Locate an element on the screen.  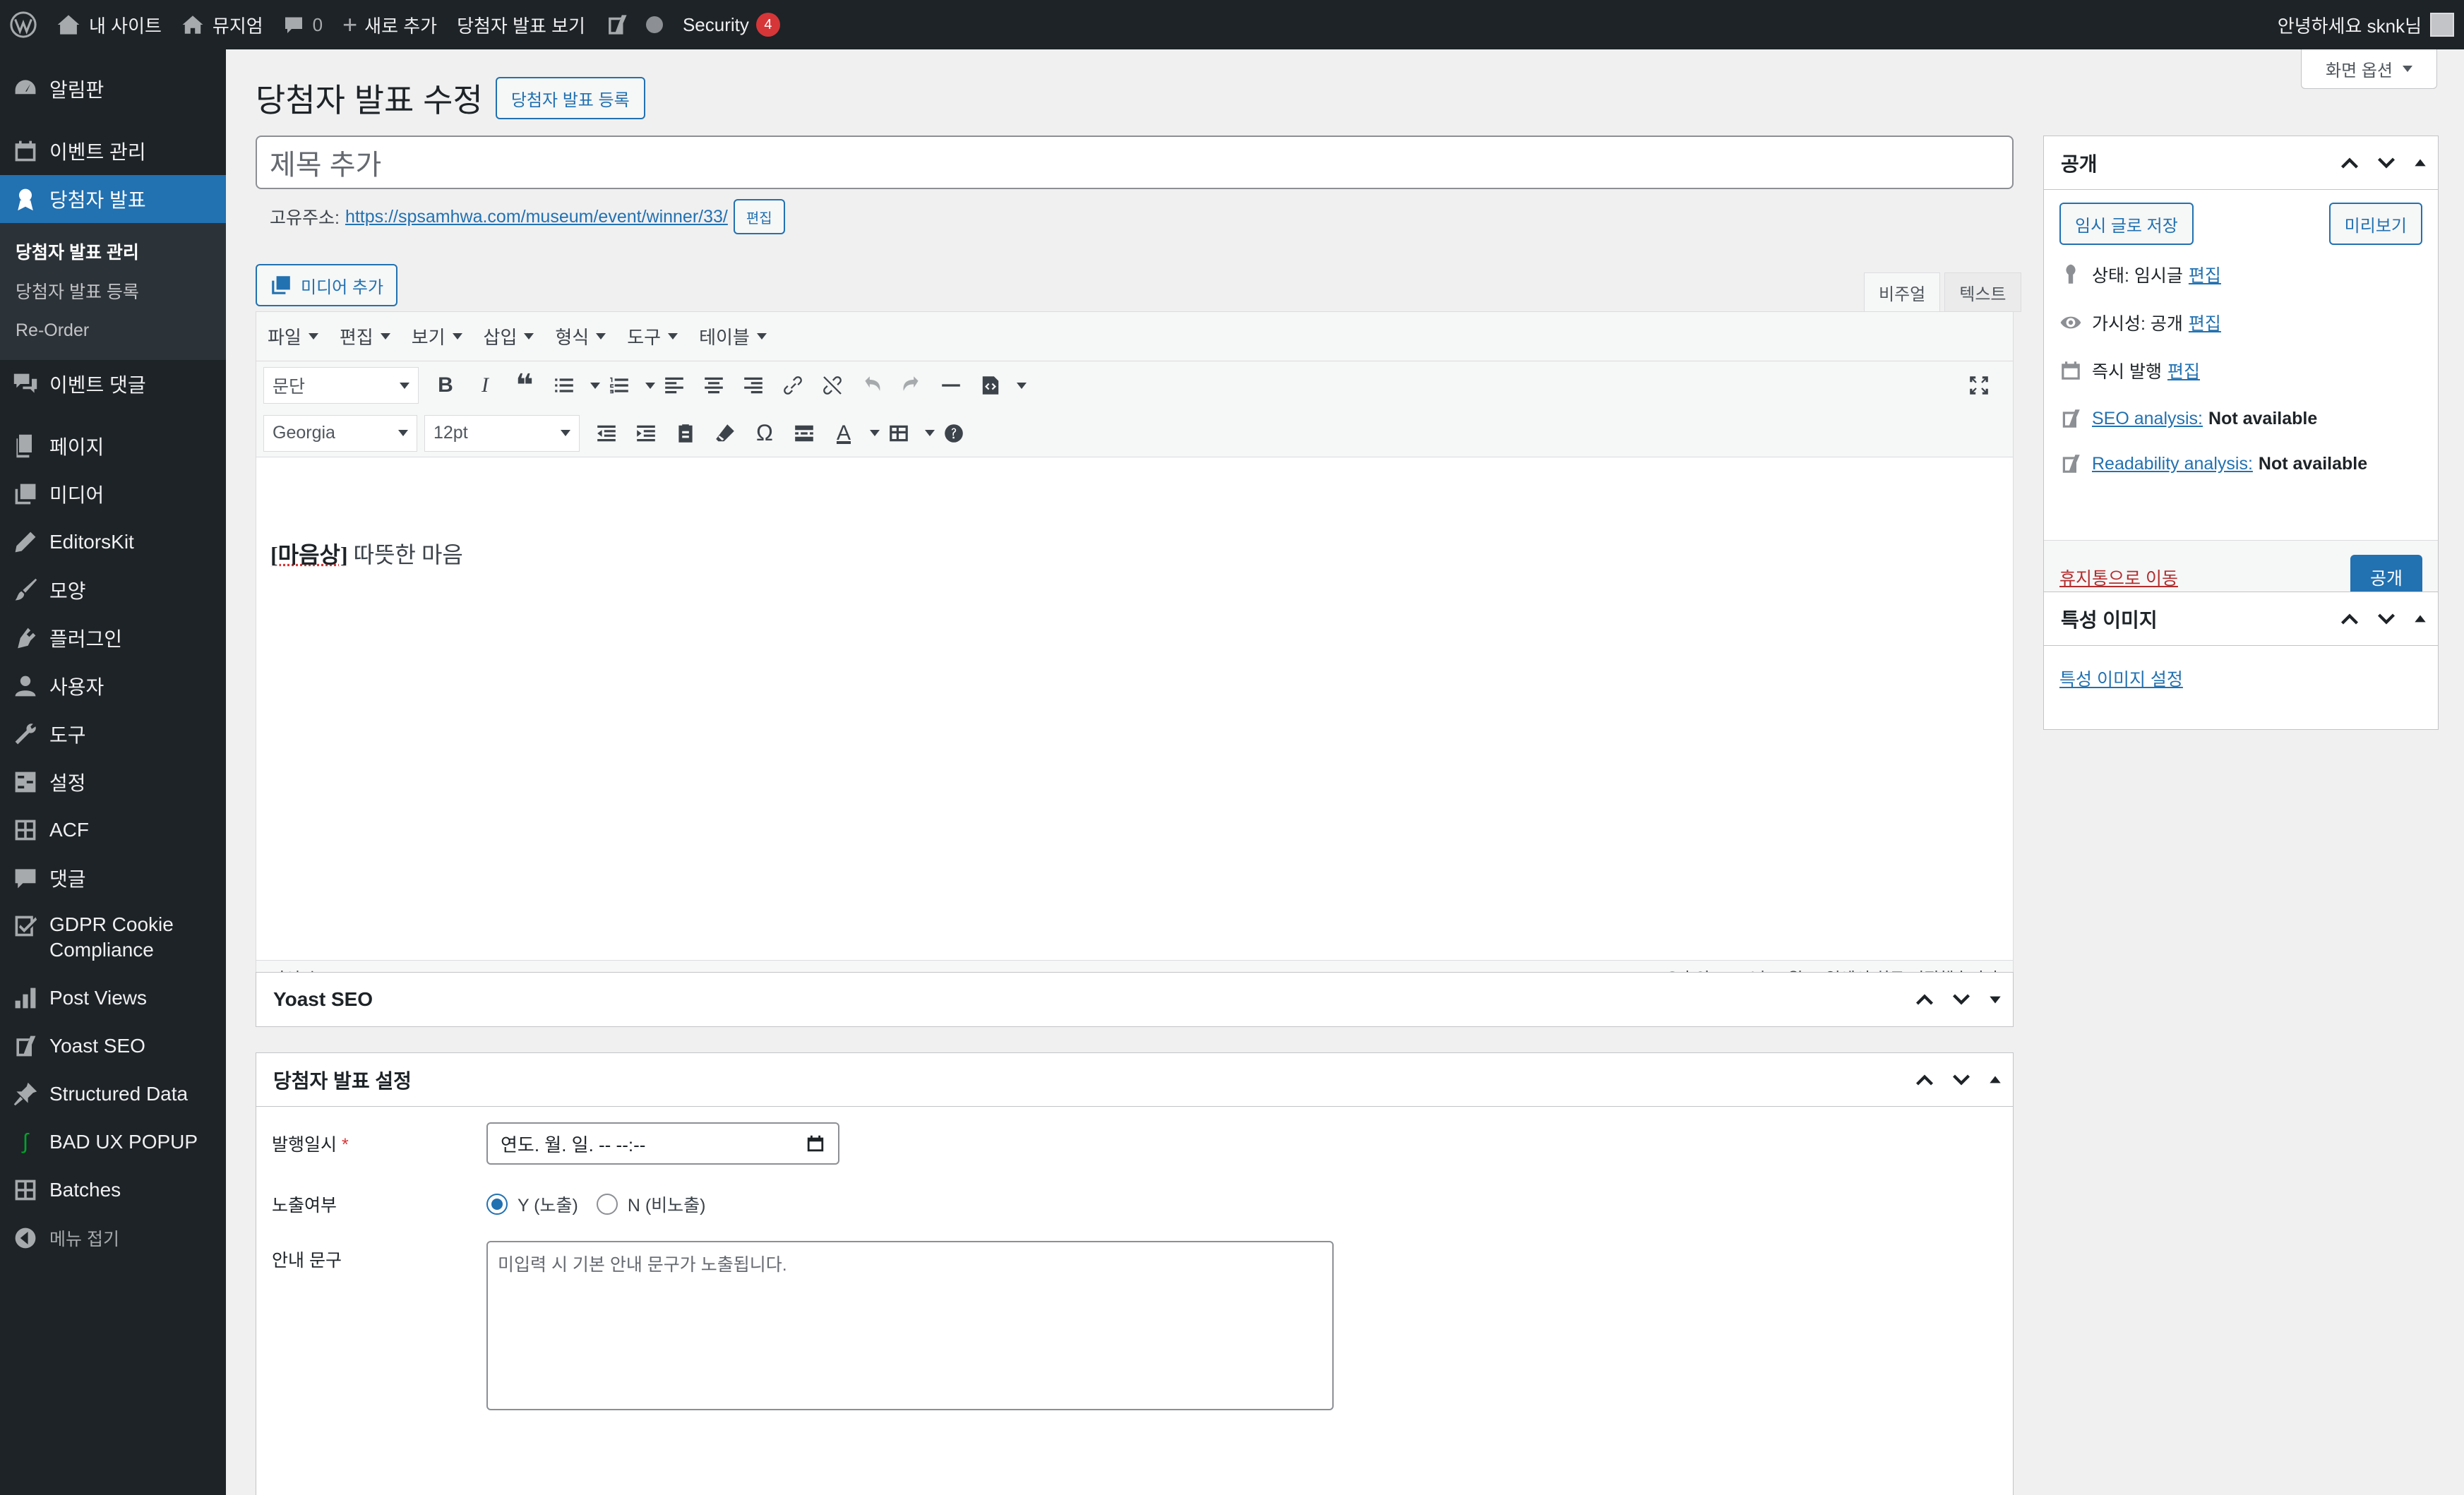
sidebar-item-event-comments: 이벤트 댓글 is located at coordinates (113, 384).